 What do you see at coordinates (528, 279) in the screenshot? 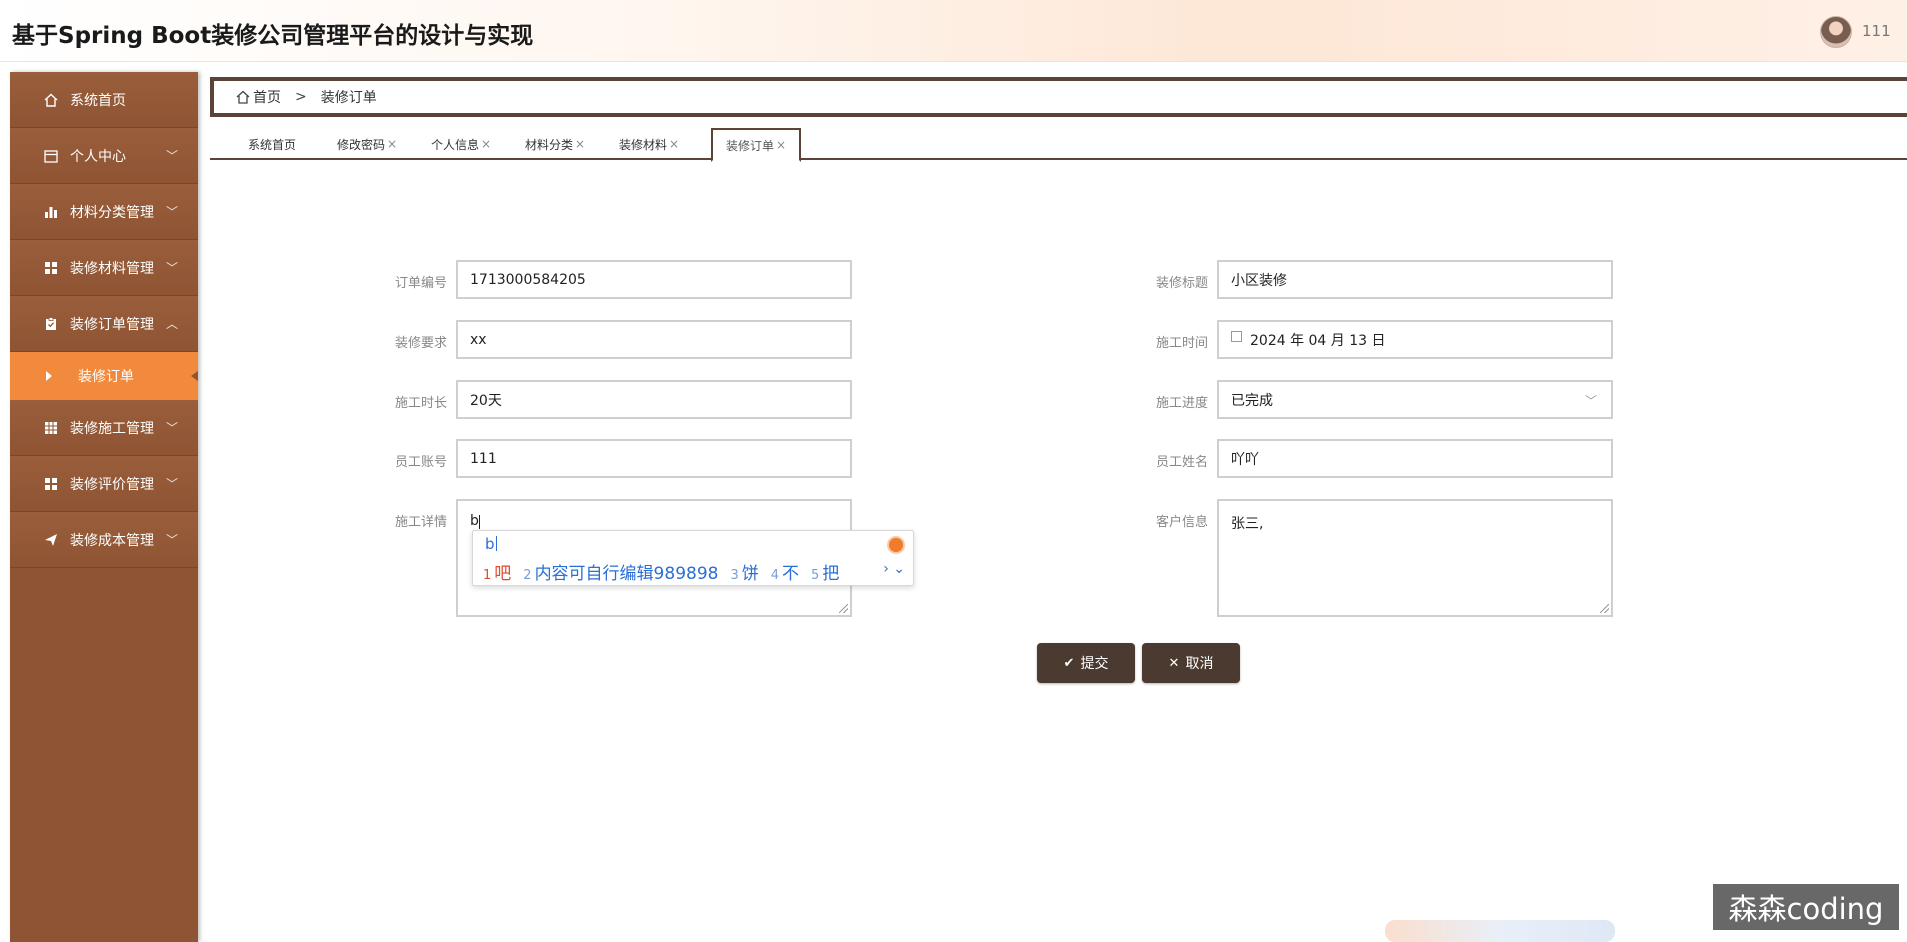
I see `order-no-value: 1713000584205` at bounding box center [528, 279].